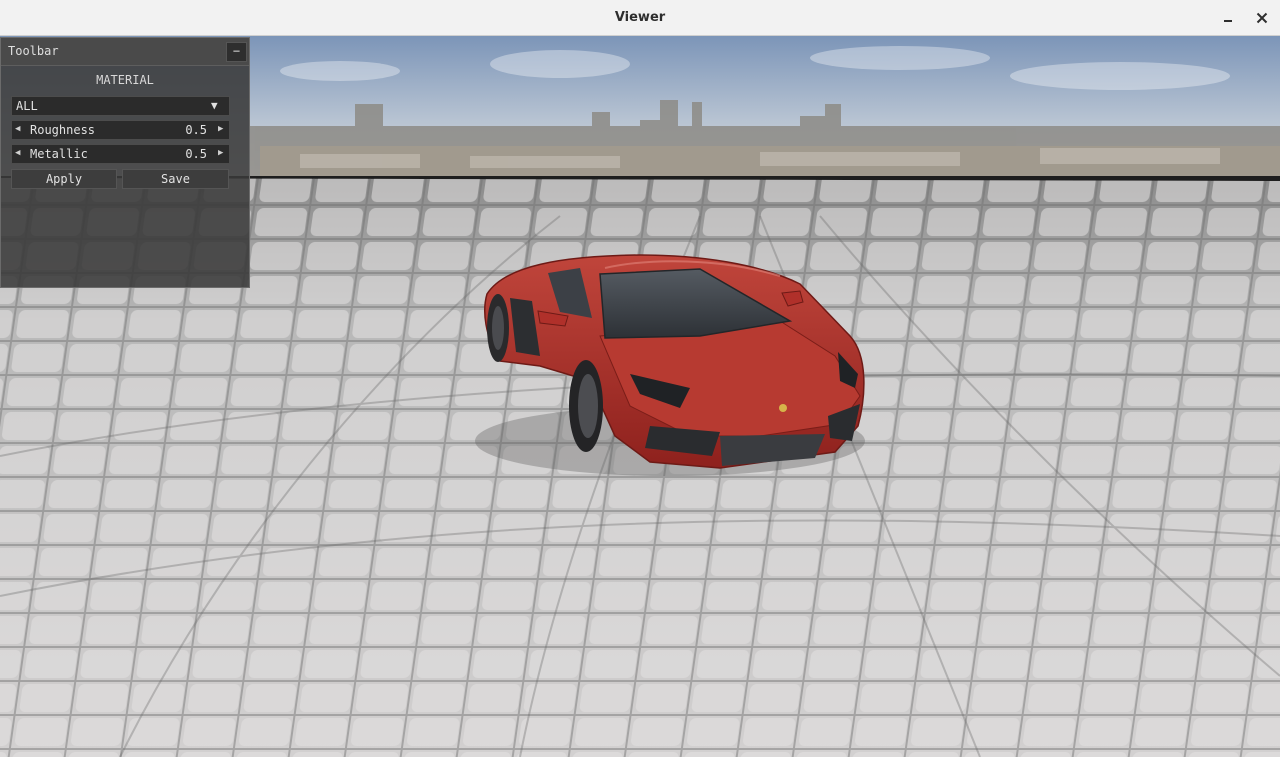 This screenshot has height=757, width=1280. Describe the element at coordinates (27, 106) in the screenshot. I see `material-select-value: ALL` at that location.